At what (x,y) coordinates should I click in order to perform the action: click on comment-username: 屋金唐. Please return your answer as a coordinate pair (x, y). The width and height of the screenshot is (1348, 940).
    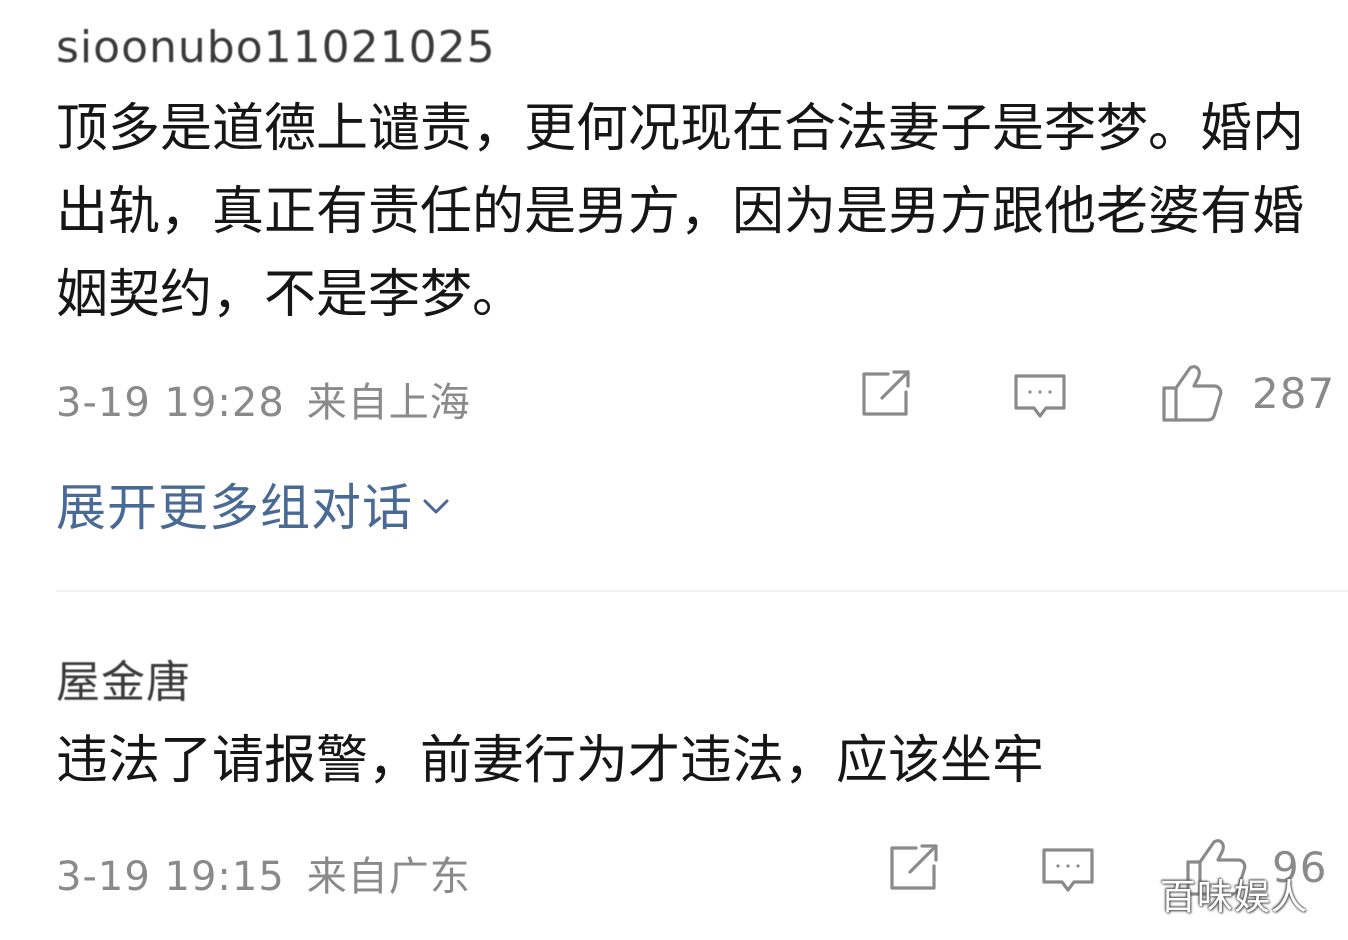
    Looking at the image, I should click on (123, 678).